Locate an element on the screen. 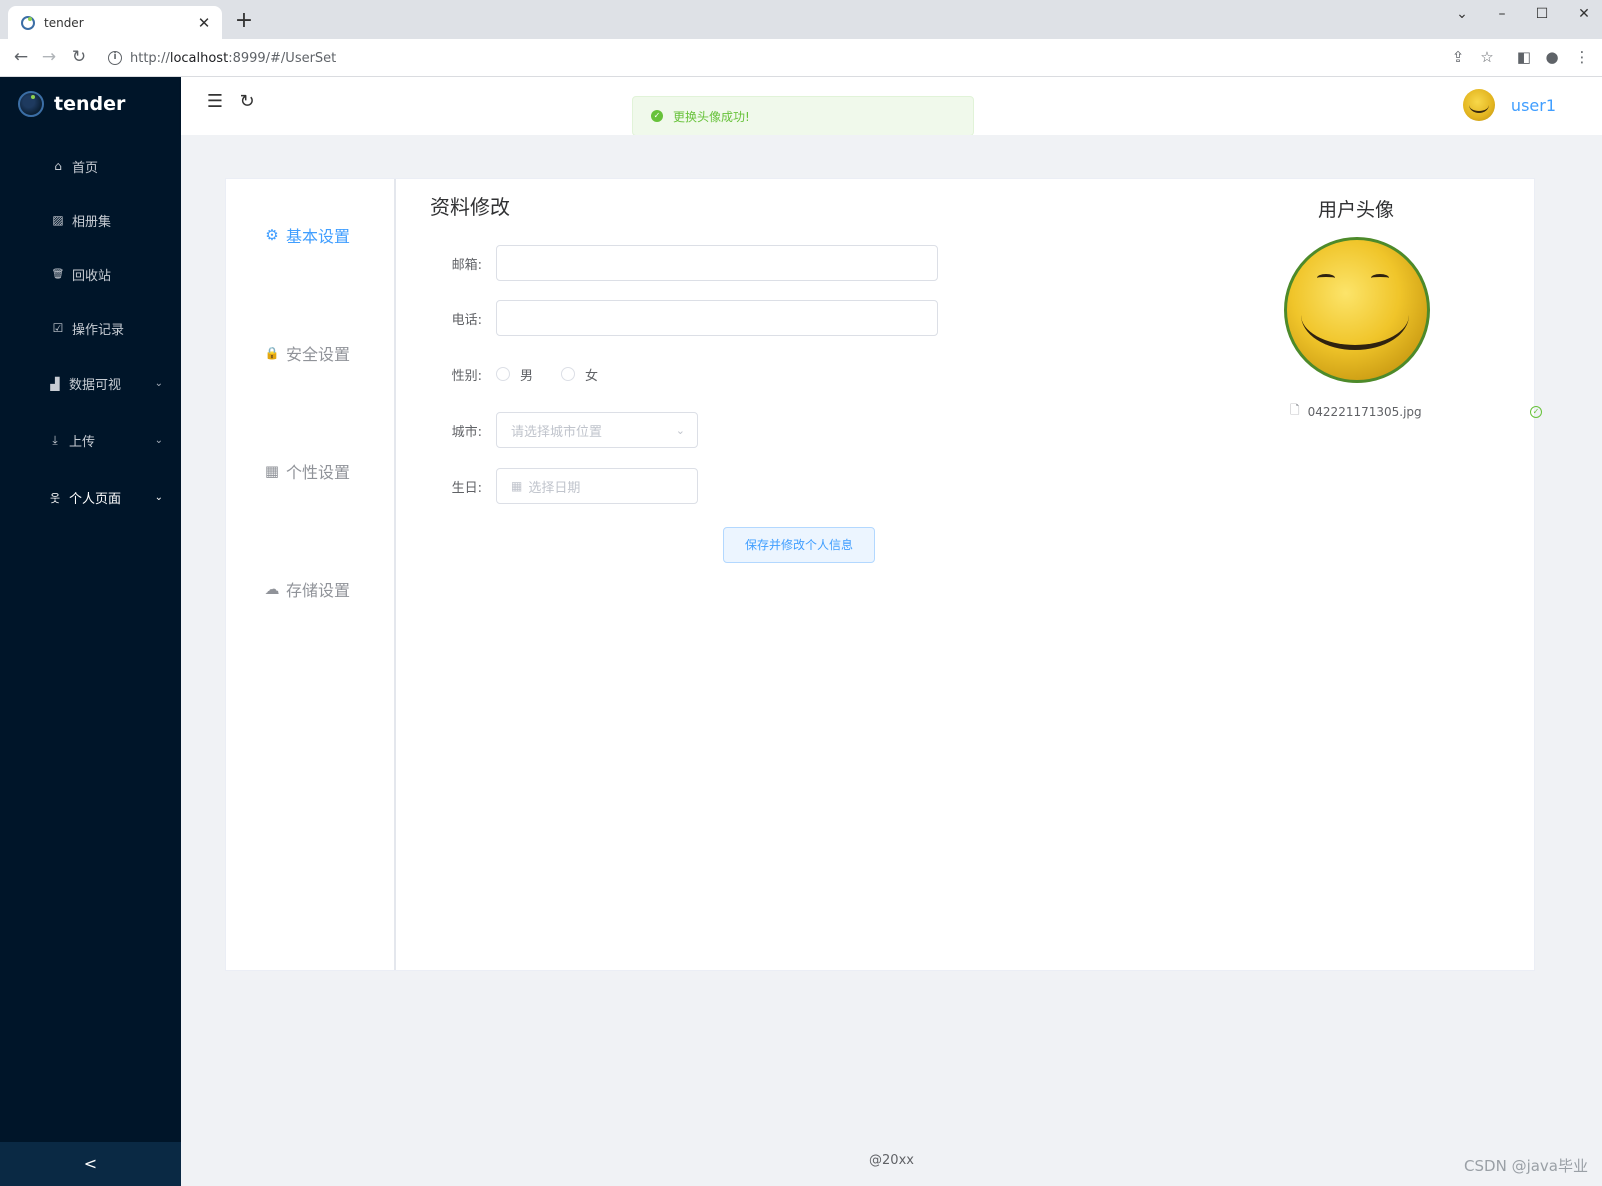 The image size is (1602, 1186). sidebar-item-albums: ▨ 相册集 is located at coordinates (90, 220).